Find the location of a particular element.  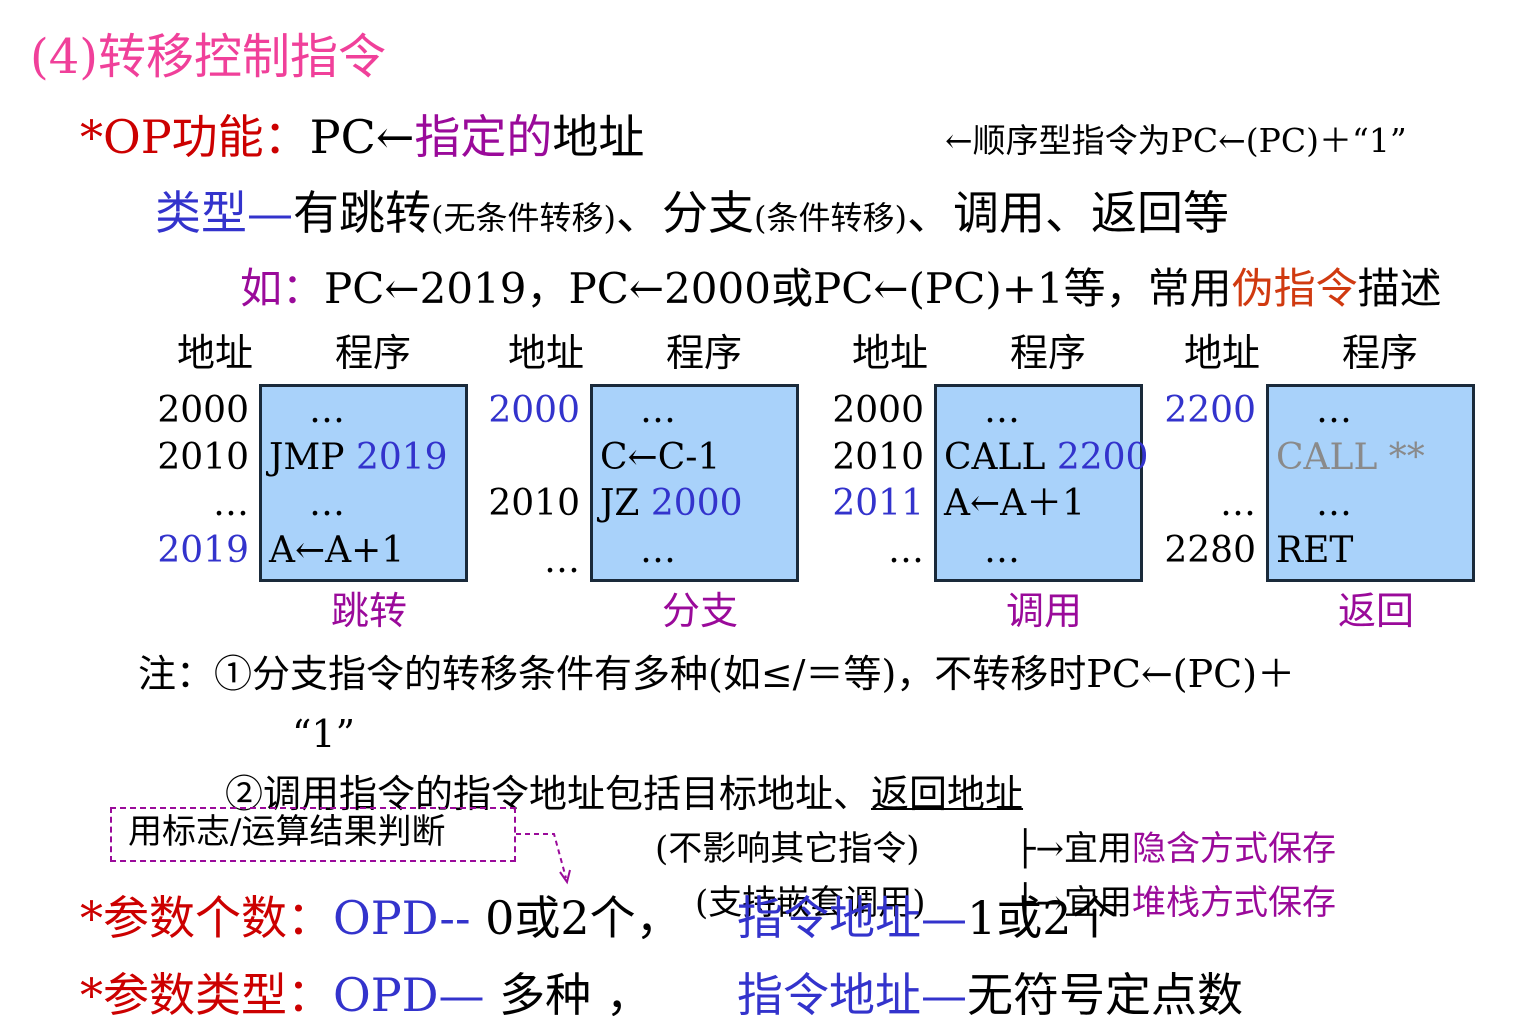

block-label: 返回 is located at coordinates (1376, 611).